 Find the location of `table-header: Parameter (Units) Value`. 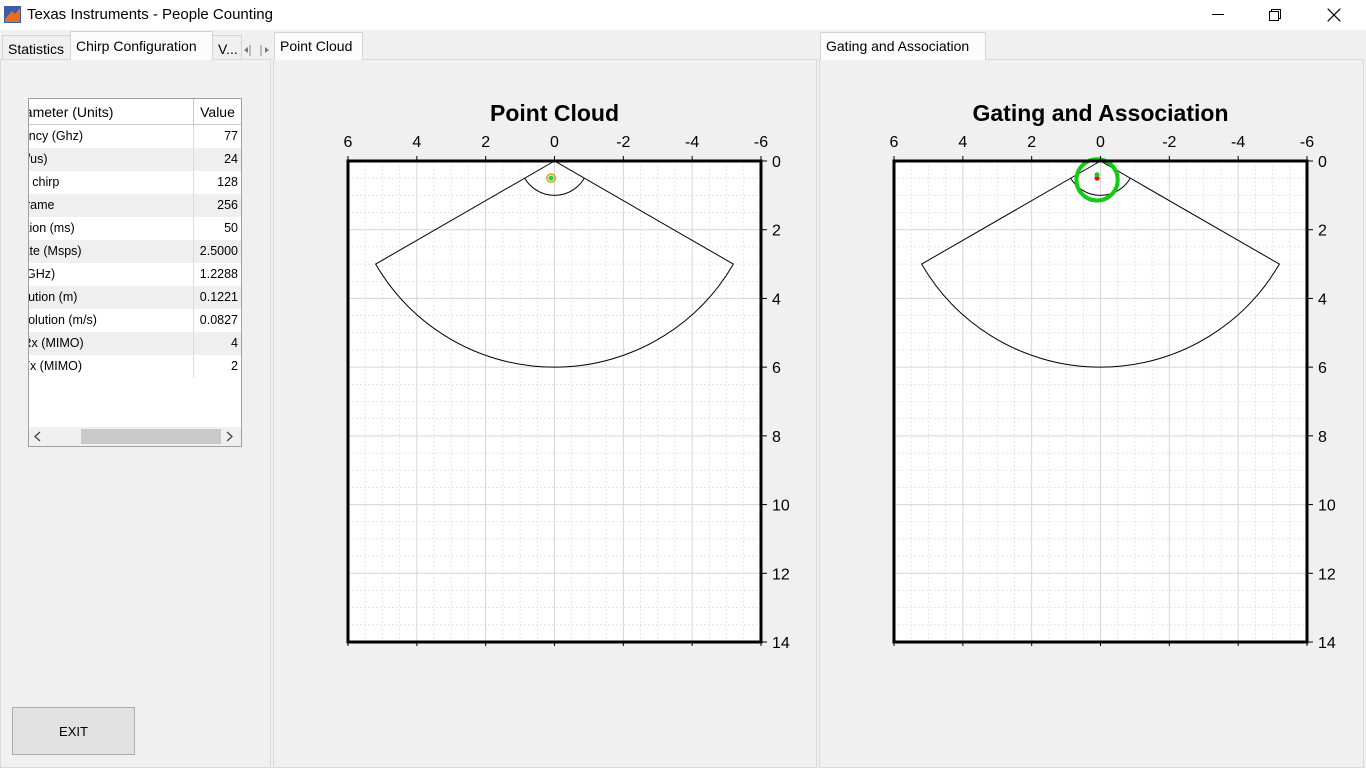

table-header: Parameter (Units) Value is located at coordinates (135, 112).